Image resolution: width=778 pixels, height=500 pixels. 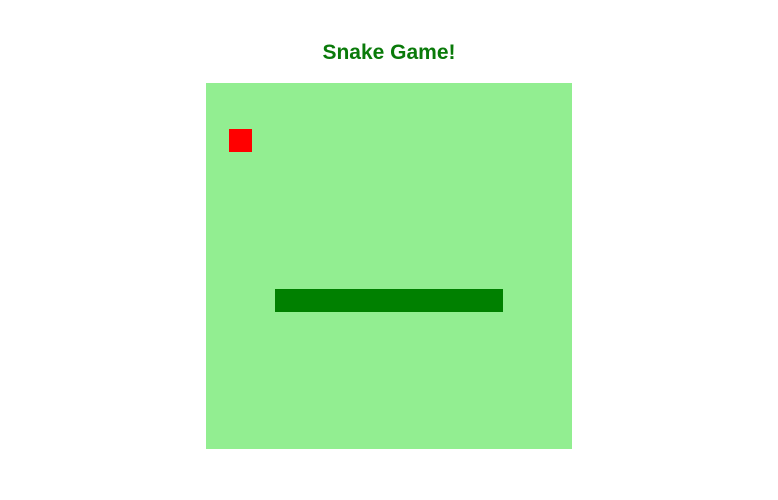 I want to click on snake-head, so click(x=492, y=300).